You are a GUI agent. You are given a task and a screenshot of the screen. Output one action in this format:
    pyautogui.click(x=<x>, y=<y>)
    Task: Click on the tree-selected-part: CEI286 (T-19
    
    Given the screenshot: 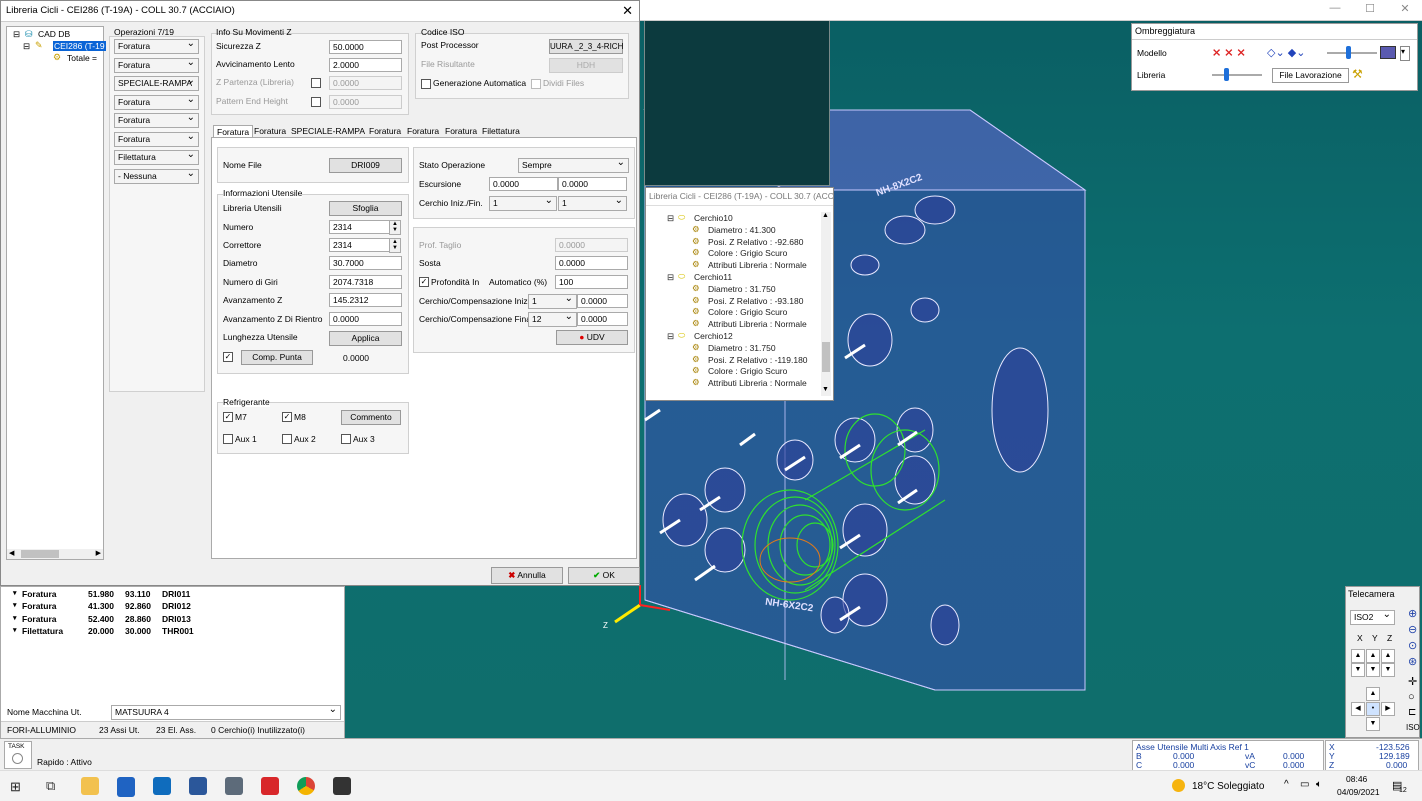 What is the action you would take?
    pyautogui.click(x=79, y=46)
    